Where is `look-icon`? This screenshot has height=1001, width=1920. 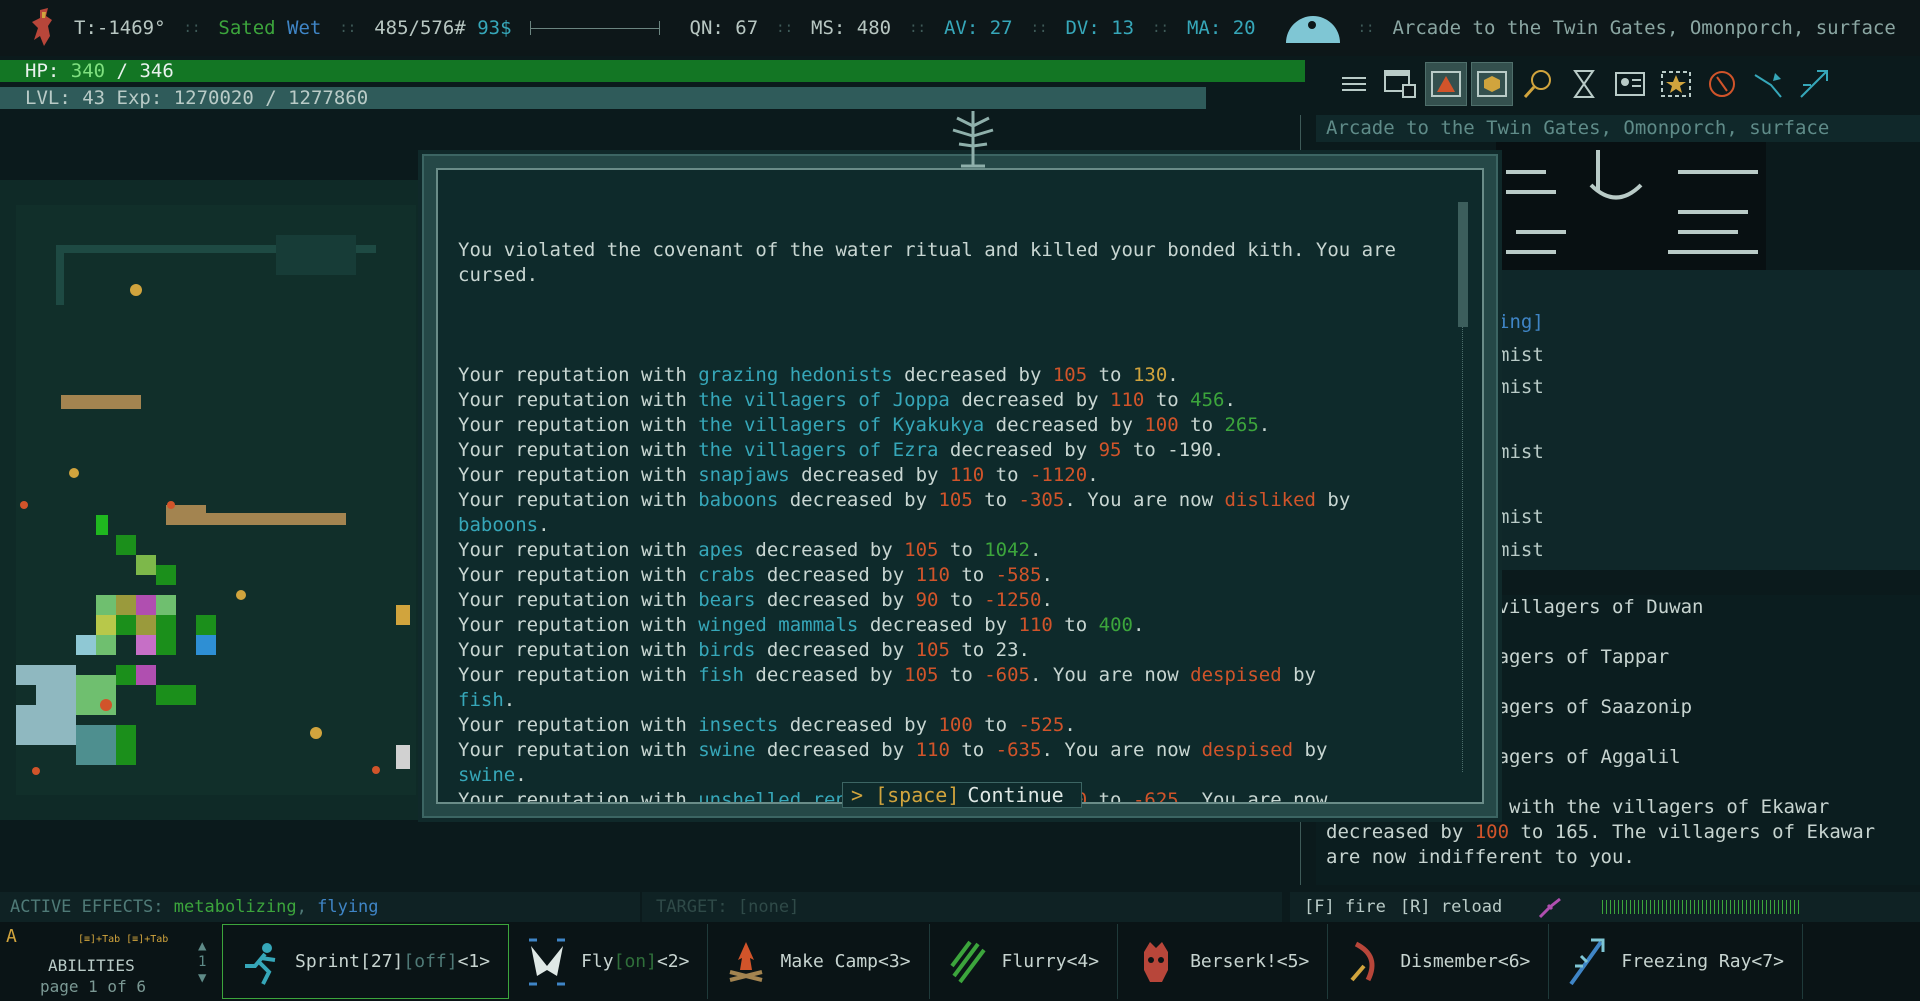
look-icon is located at coordinates (1538, 84).